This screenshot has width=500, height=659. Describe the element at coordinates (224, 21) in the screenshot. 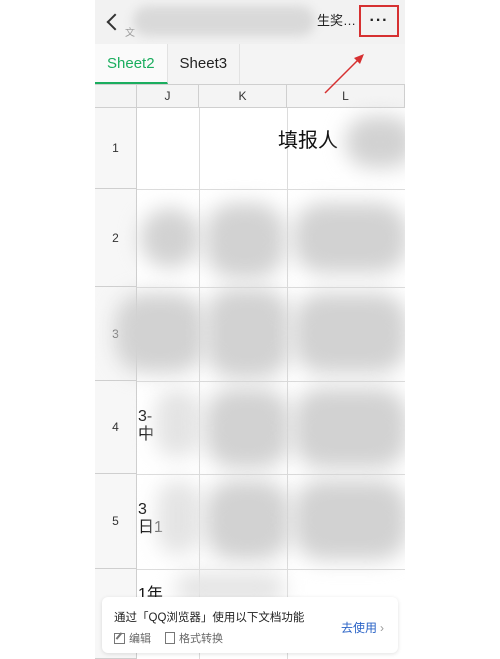

I see `blurred-document-title` at that location.